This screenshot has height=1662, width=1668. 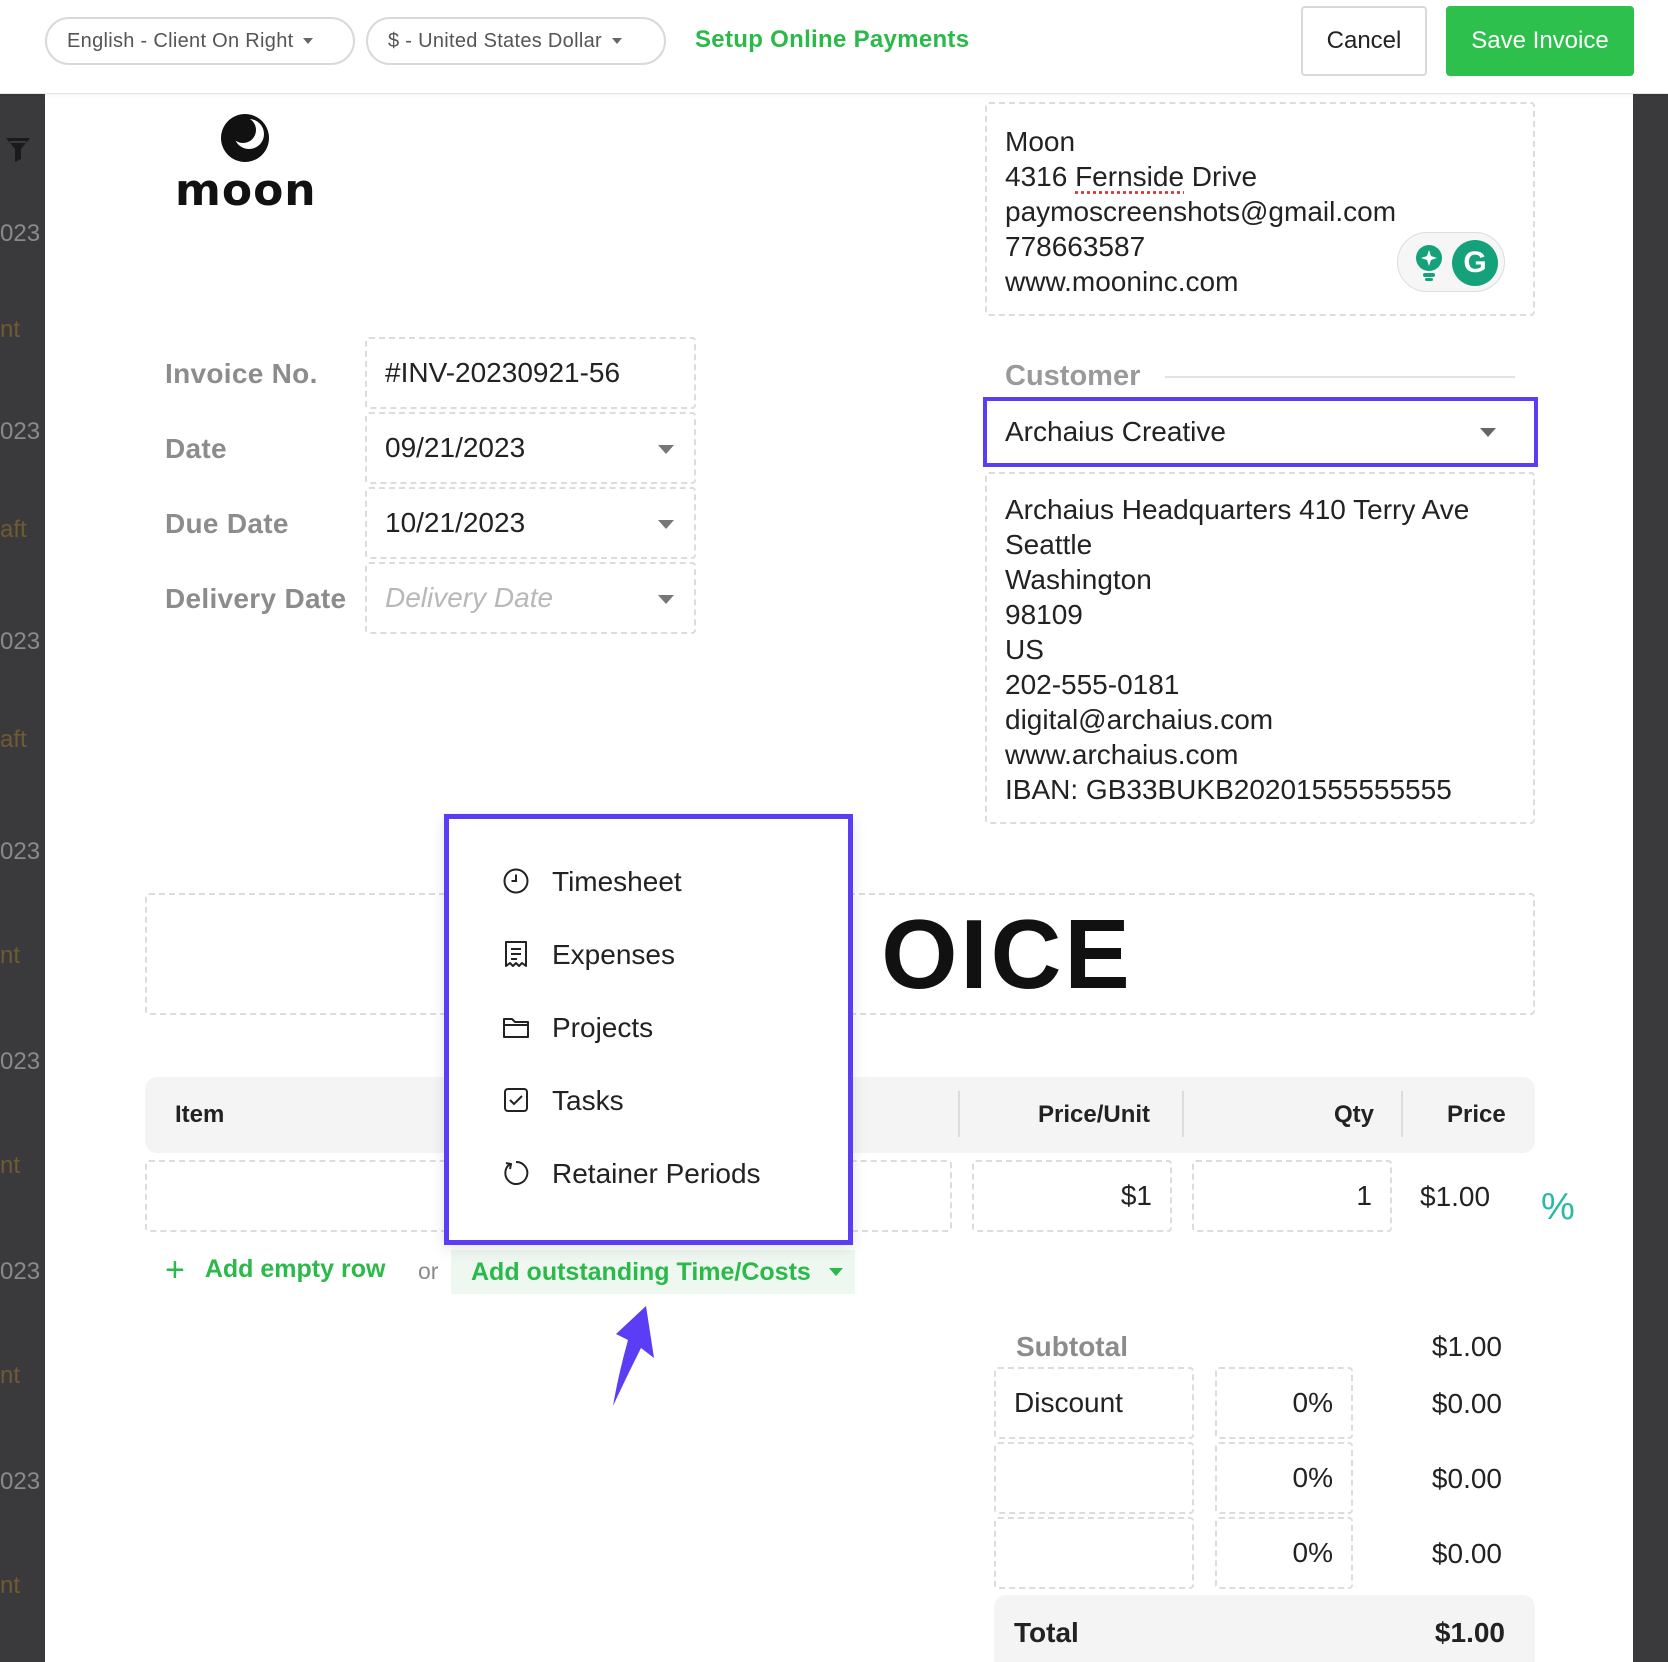 What do you see at coordinates (641, 1271) in the screenshot?
I see `add-outstanding-label: Add outstanding Time/Costs` at bounding box center [641, 1271].